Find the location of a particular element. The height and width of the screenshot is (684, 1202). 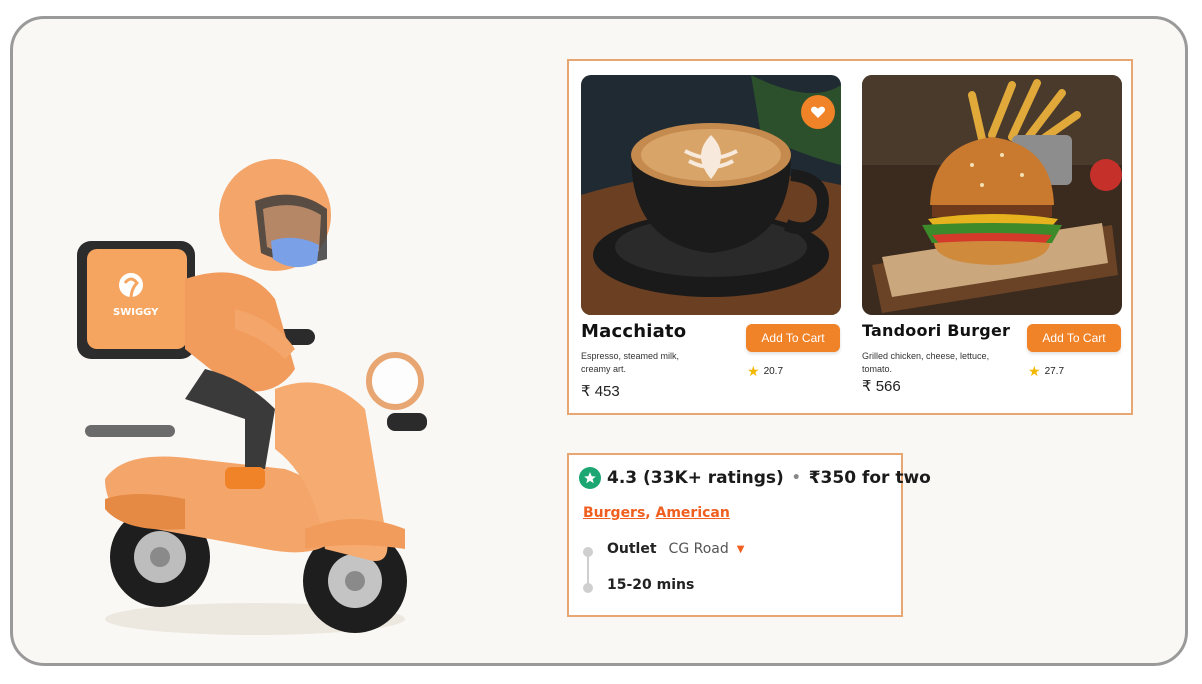

item-name: Tandoori Burger is located at coordinates (936, 330).